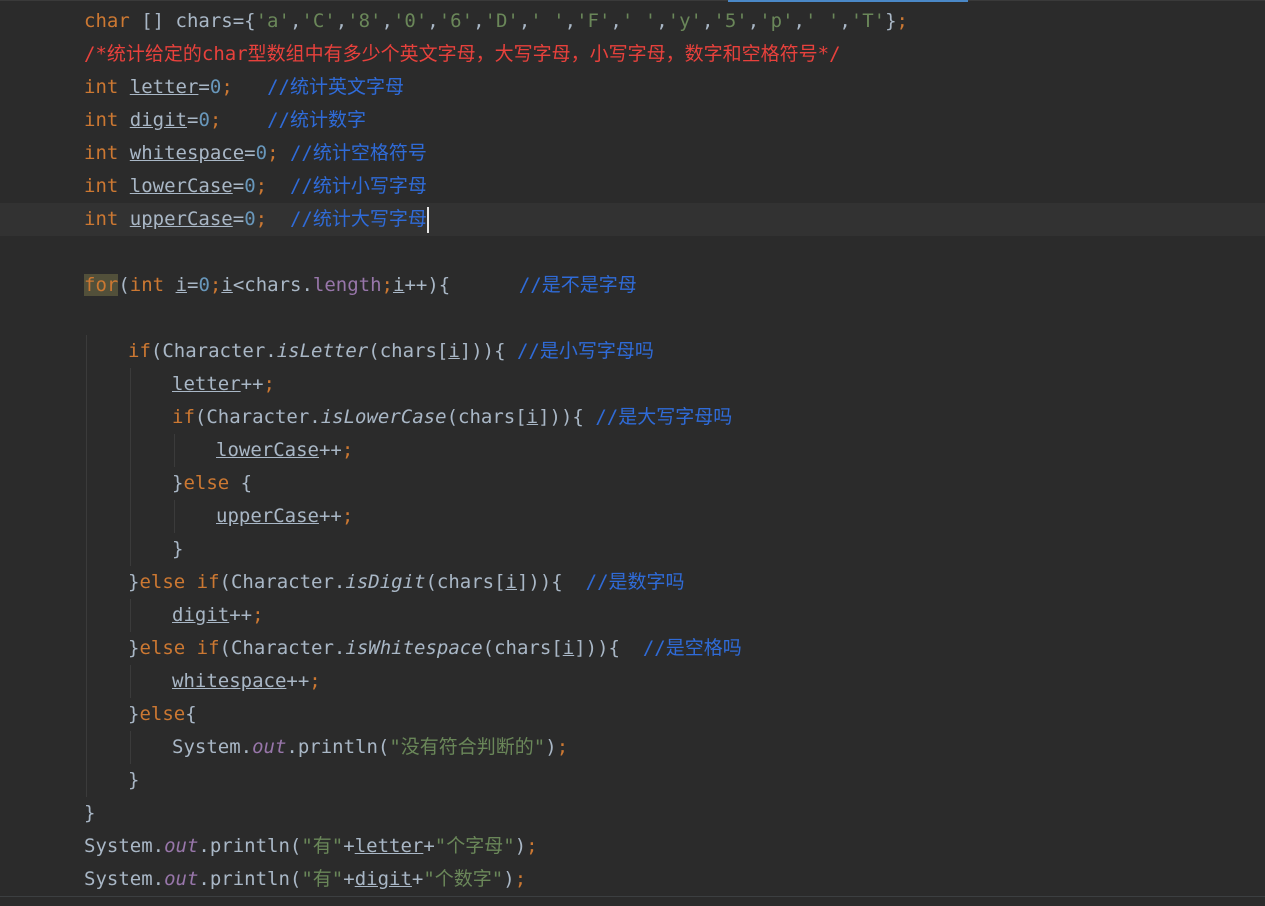 The height and width of the screenshot is (906, 1265). What do you see at coordinates (474, 846) in the screenshot?
I see `code-token: "个字母"` at bounding box center [474, 846].